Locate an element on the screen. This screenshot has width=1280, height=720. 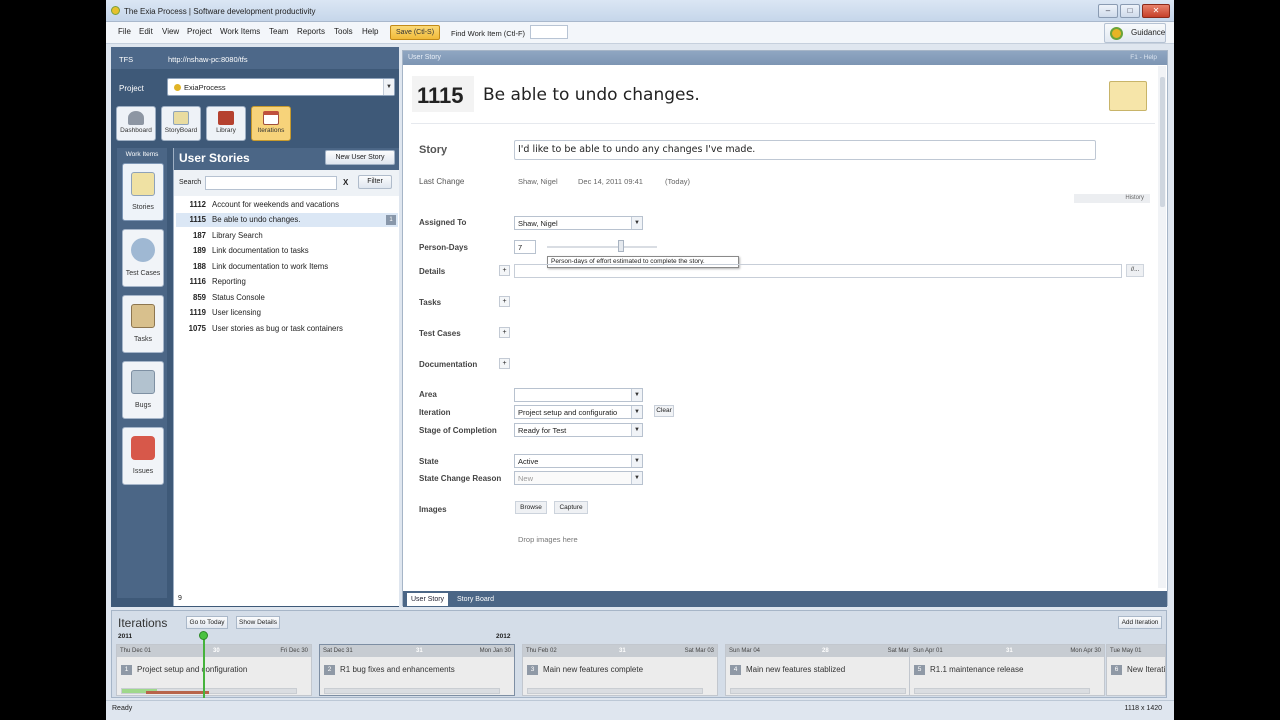
test-cases-label: Test Cases is located at coordinates (440, 333).